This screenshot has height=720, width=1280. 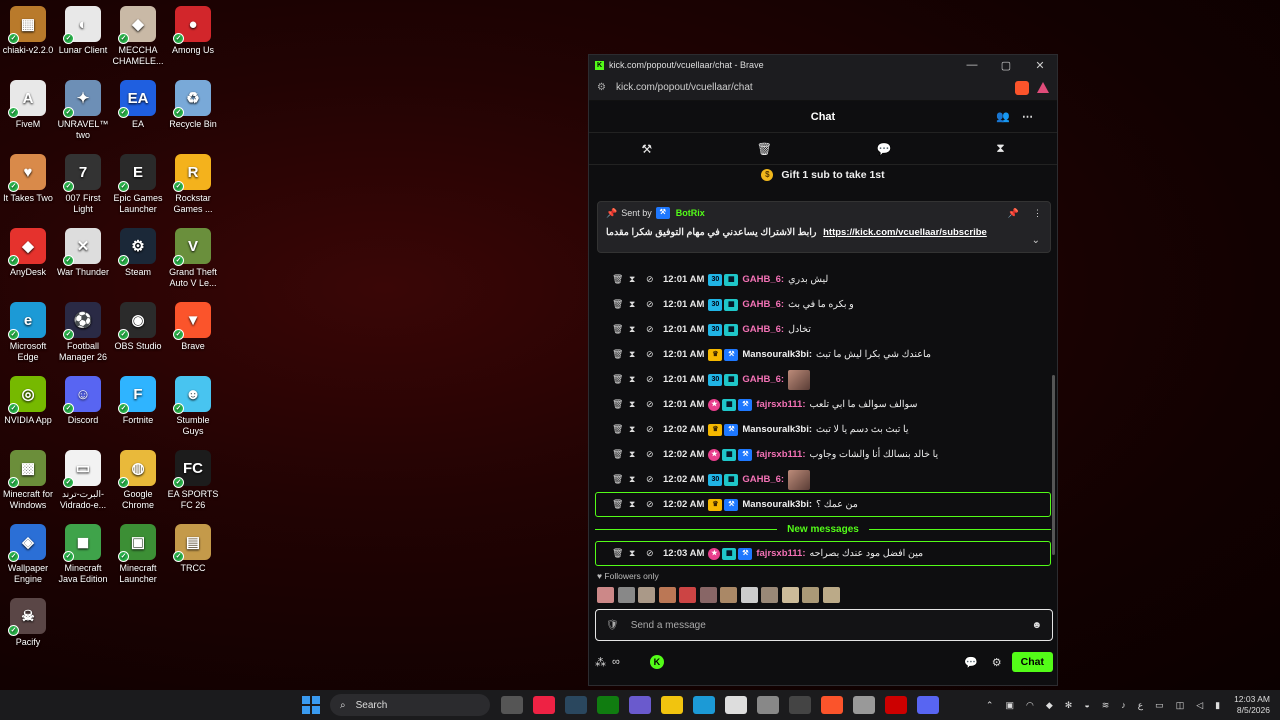 I want to click on chat-scrollbar, so click(x=1053, y=465).